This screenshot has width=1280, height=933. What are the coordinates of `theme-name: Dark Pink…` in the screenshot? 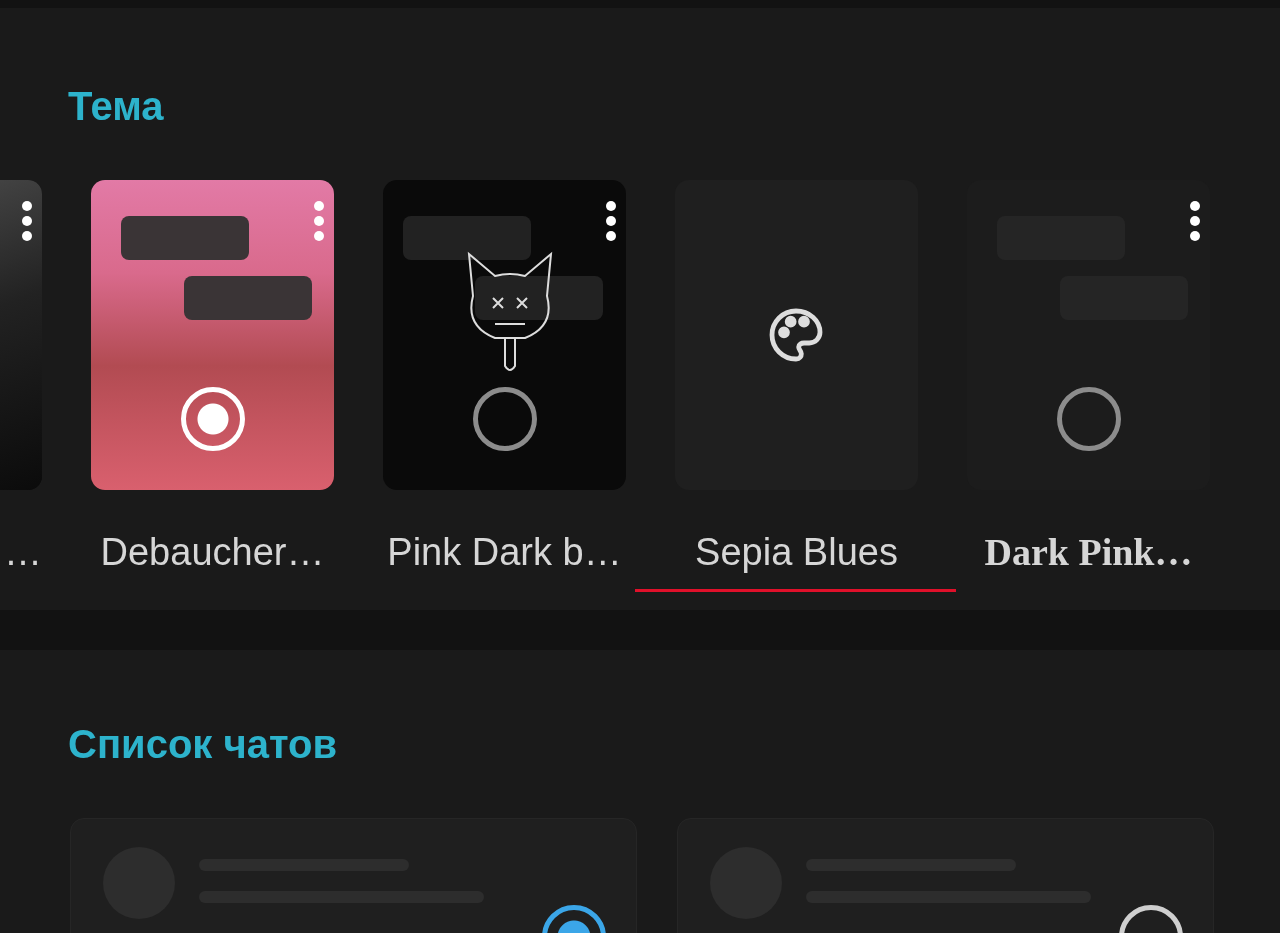 It's located at (1088, 552).